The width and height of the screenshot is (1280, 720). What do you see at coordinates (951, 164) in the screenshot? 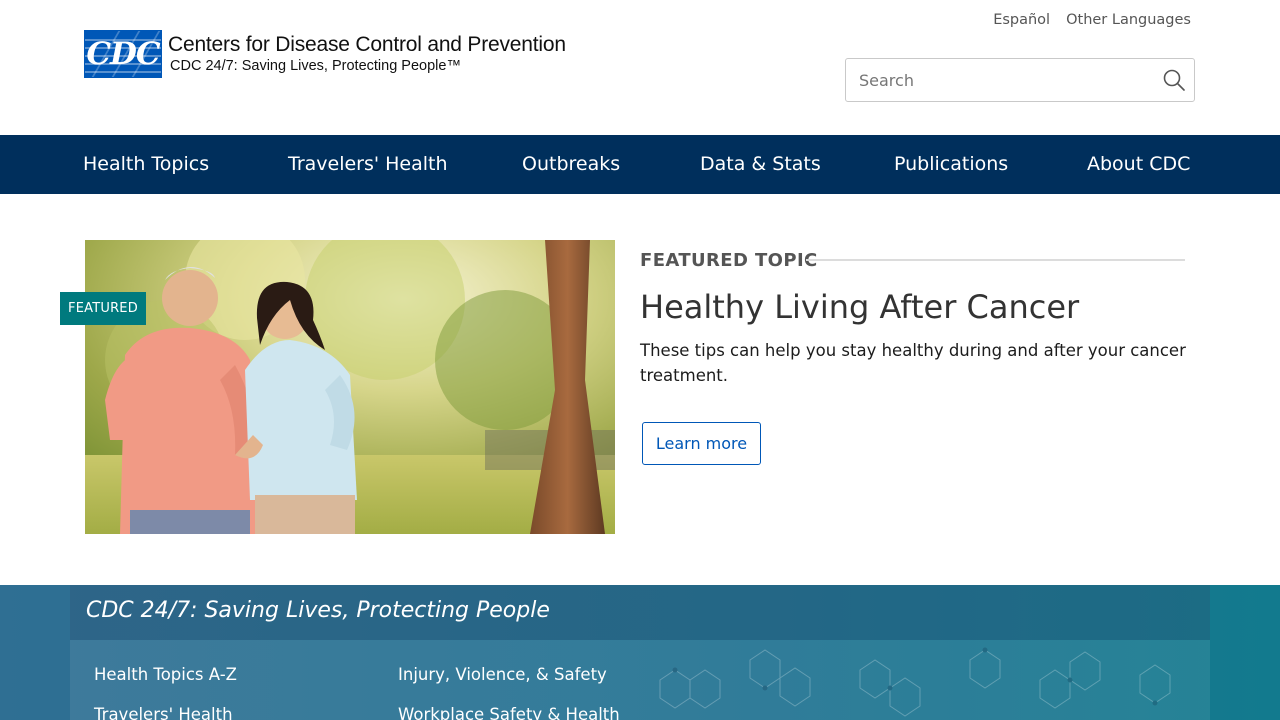
I see `nav-item-publications: Publications` at bounding box center [951, 164].